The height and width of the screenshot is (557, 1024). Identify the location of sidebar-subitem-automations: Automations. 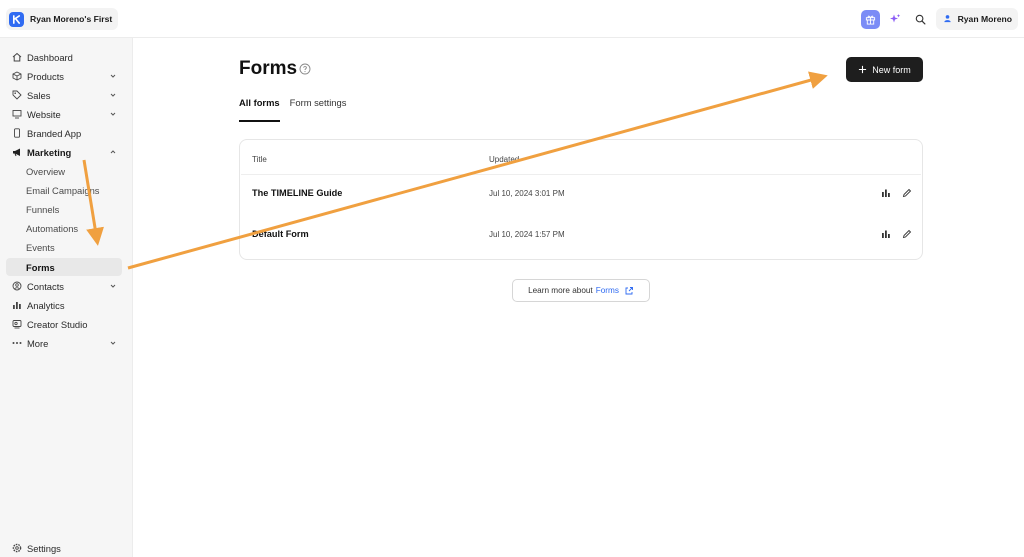
(64, 228).